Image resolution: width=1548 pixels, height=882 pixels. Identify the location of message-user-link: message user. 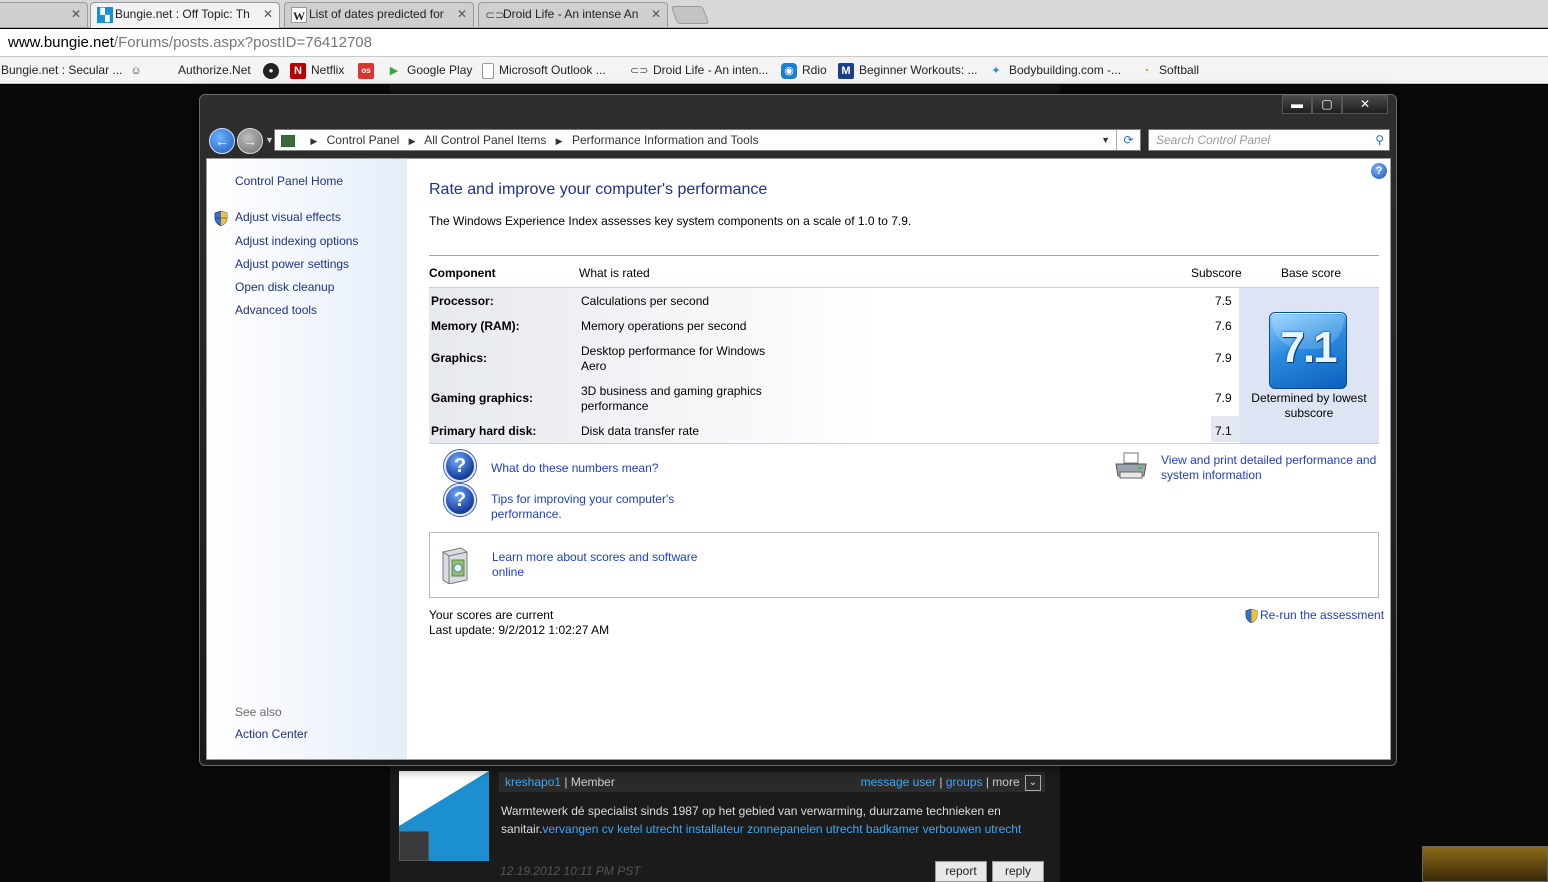
(898, 782).